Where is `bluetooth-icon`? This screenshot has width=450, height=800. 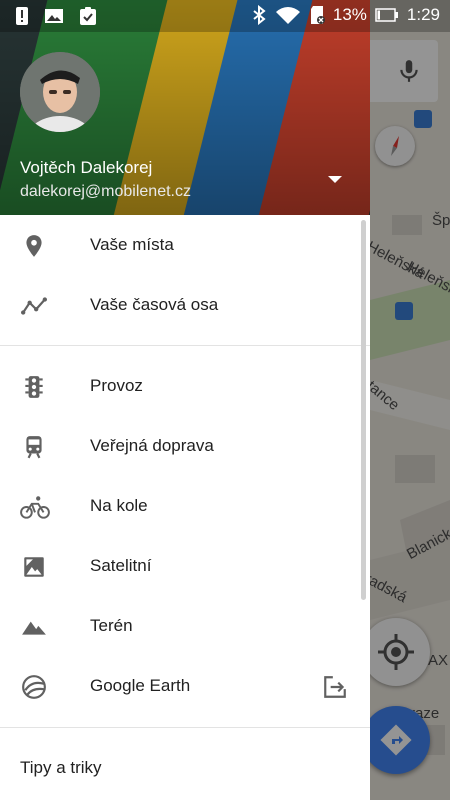 bluetooth-icon is located at coordinates (259, 15).